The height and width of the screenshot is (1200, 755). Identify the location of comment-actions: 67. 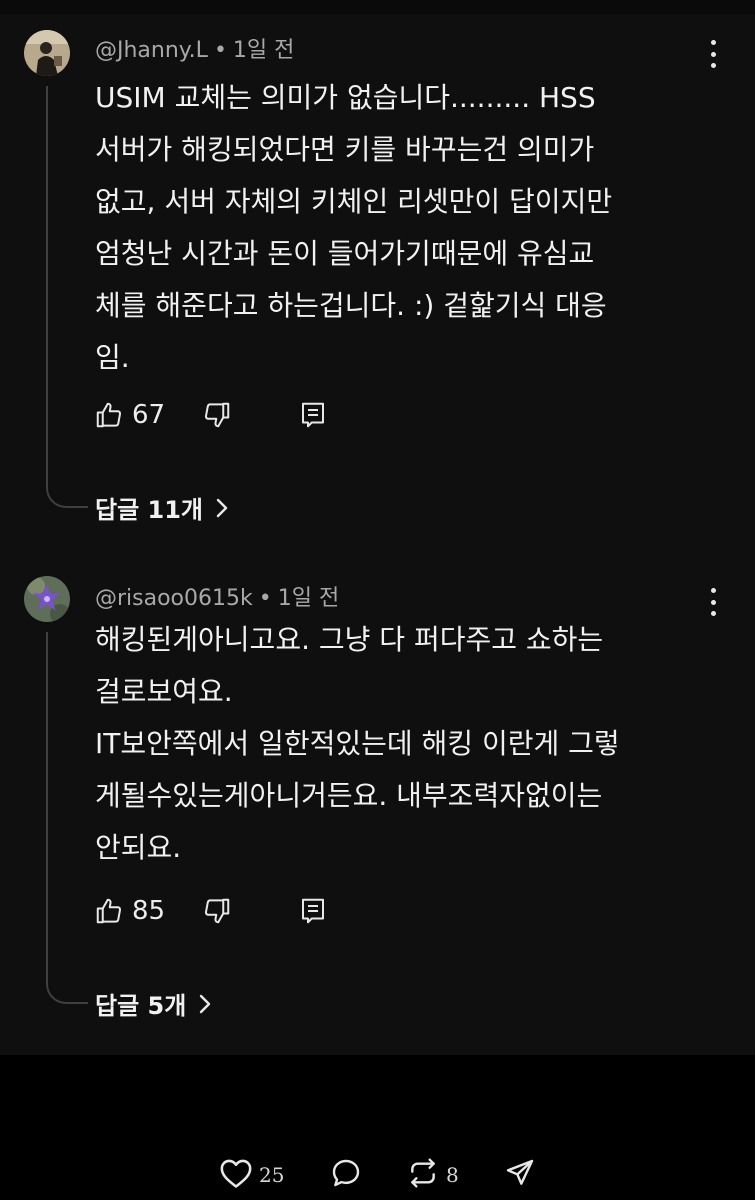
(211, 415).